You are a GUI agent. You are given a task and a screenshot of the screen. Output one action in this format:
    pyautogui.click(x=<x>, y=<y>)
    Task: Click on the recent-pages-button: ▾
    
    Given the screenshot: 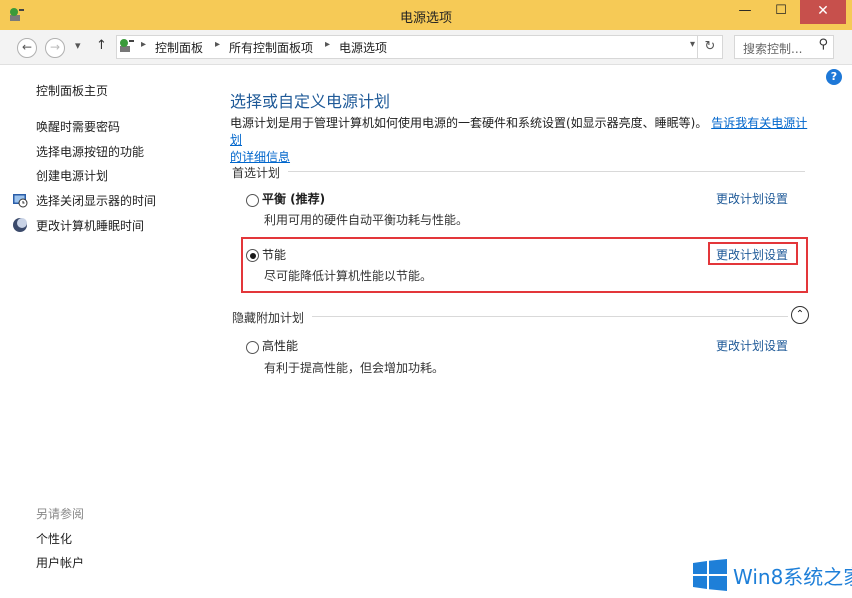 What is the action you would take?
    pyautogui.click(x=78, y=45)
    